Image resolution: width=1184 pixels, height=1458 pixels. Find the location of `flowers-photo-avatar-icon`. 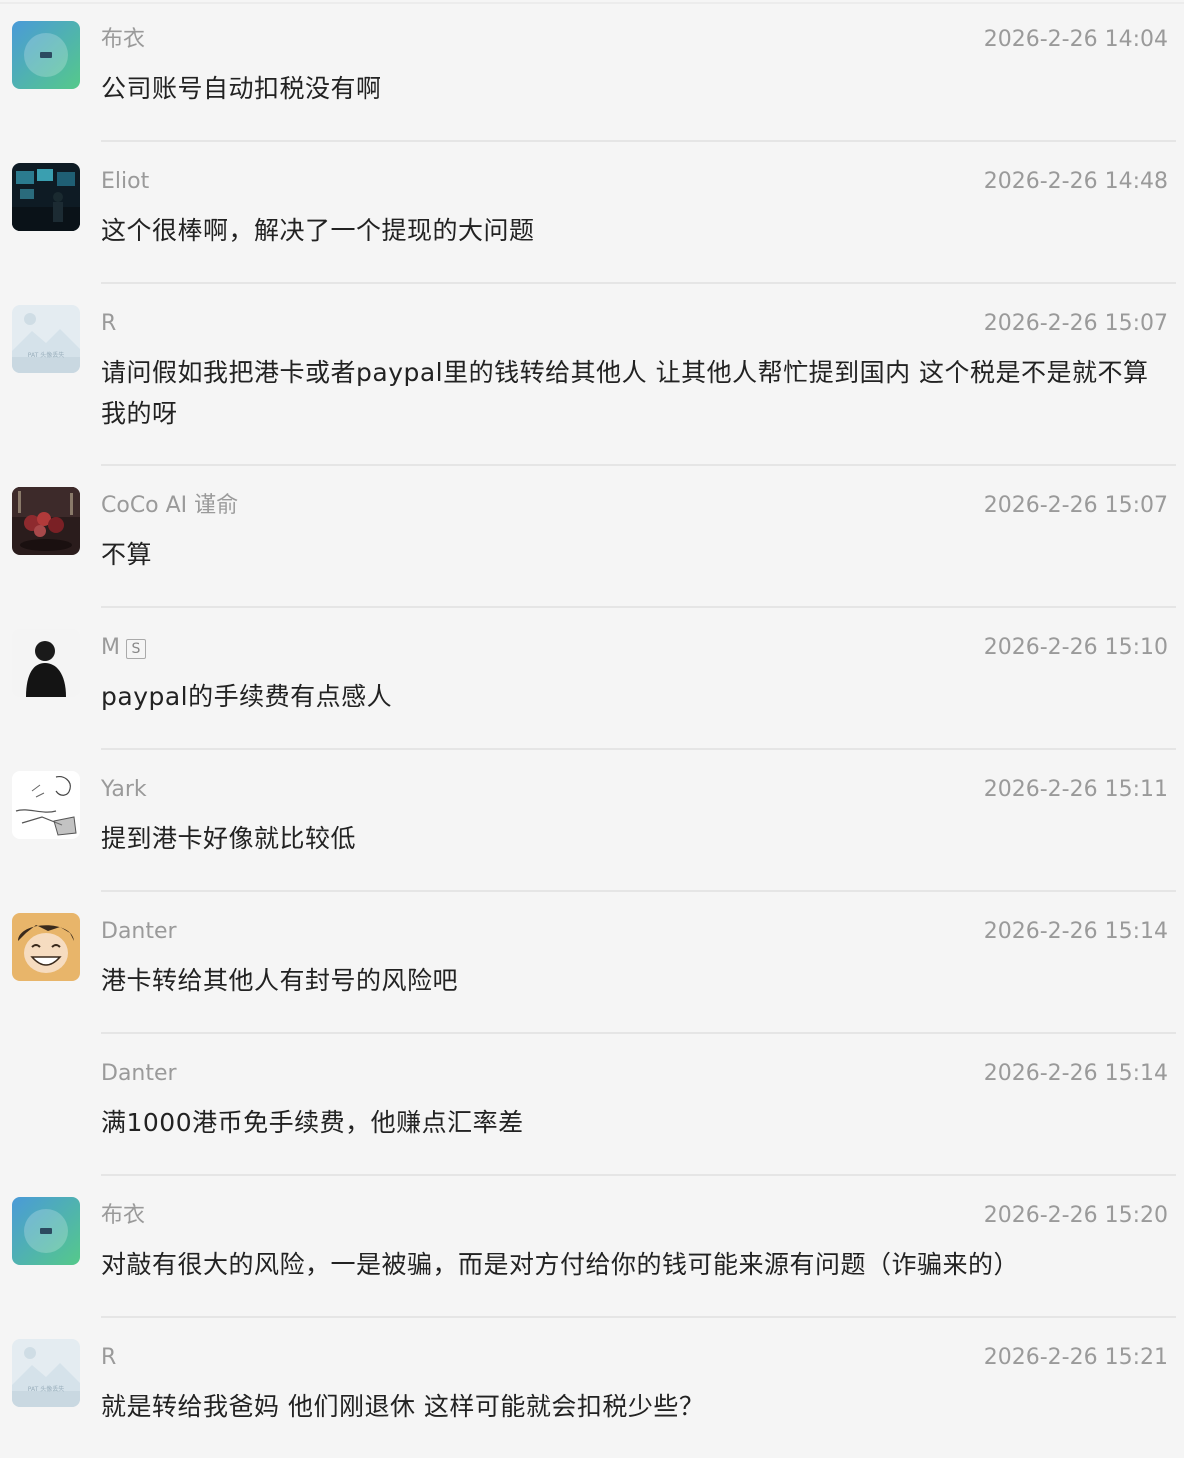

flowers-photo-avatar-icon is located at coordinates (46, 521).